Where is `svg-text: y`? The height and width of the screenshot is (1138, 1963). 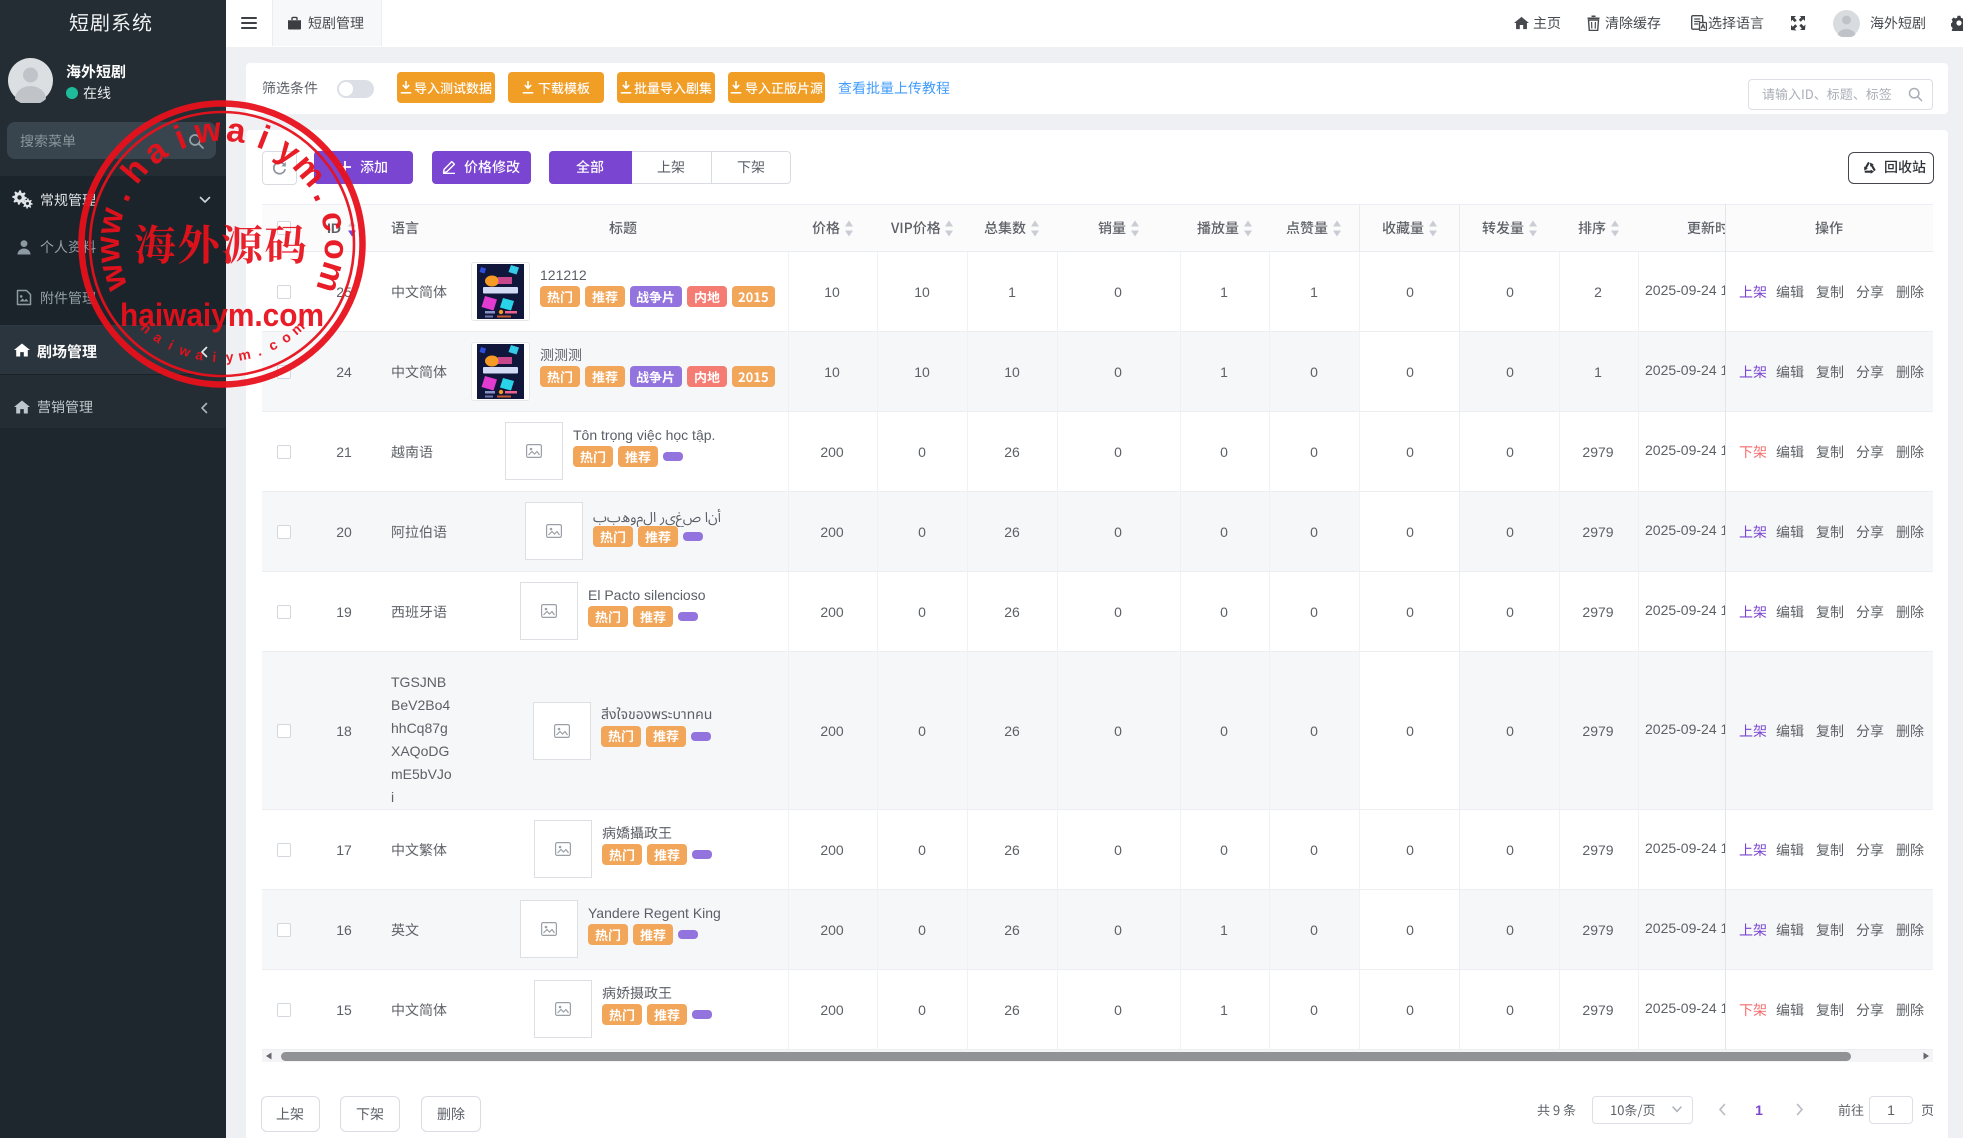 svg-text: y is located at coordinates (229, 356).